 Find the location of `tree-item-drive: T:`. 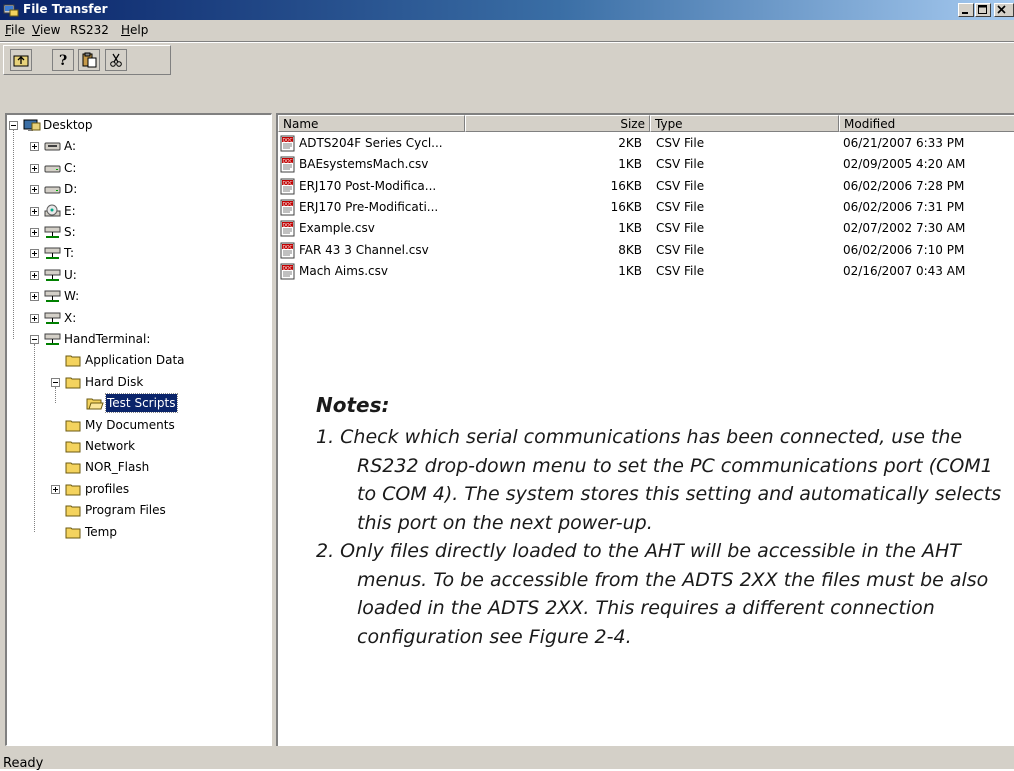

tree-item-drive: T: is located at coordinates (137, 253).